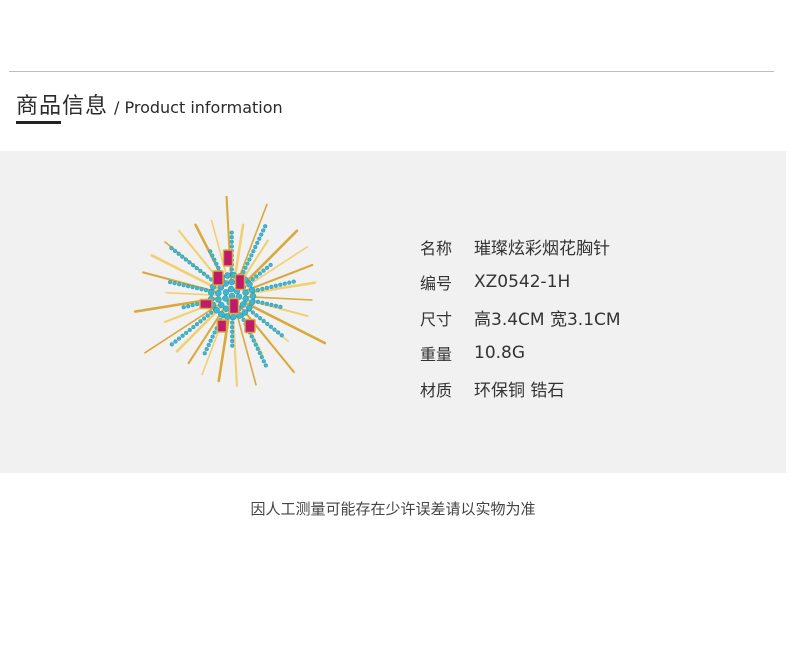  Describe the element at coordinates (520, 389) in the screenshot. I see `spec-row-material: 材质 环保铜 锆石` at that location.